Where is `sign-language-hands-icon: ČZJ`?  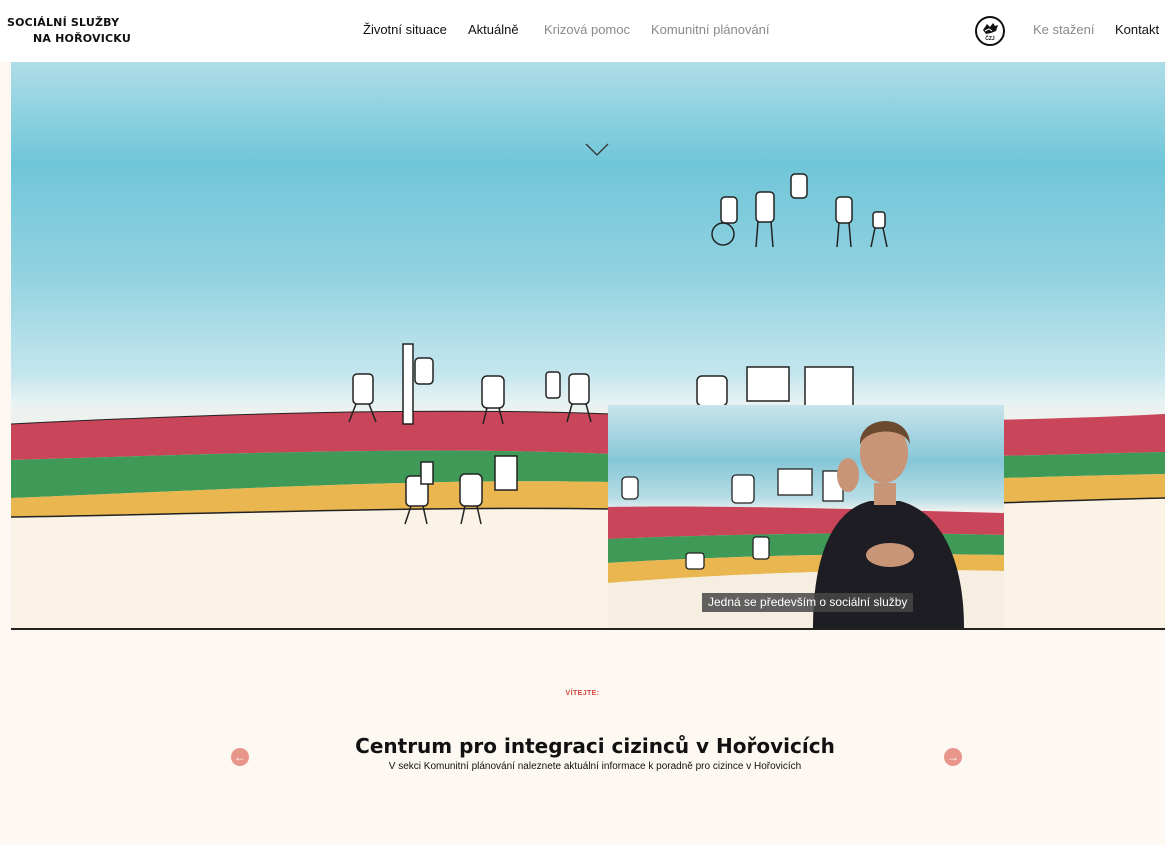
sign-language-hands-icon: ČZJ is located at coordinates (990, 32).